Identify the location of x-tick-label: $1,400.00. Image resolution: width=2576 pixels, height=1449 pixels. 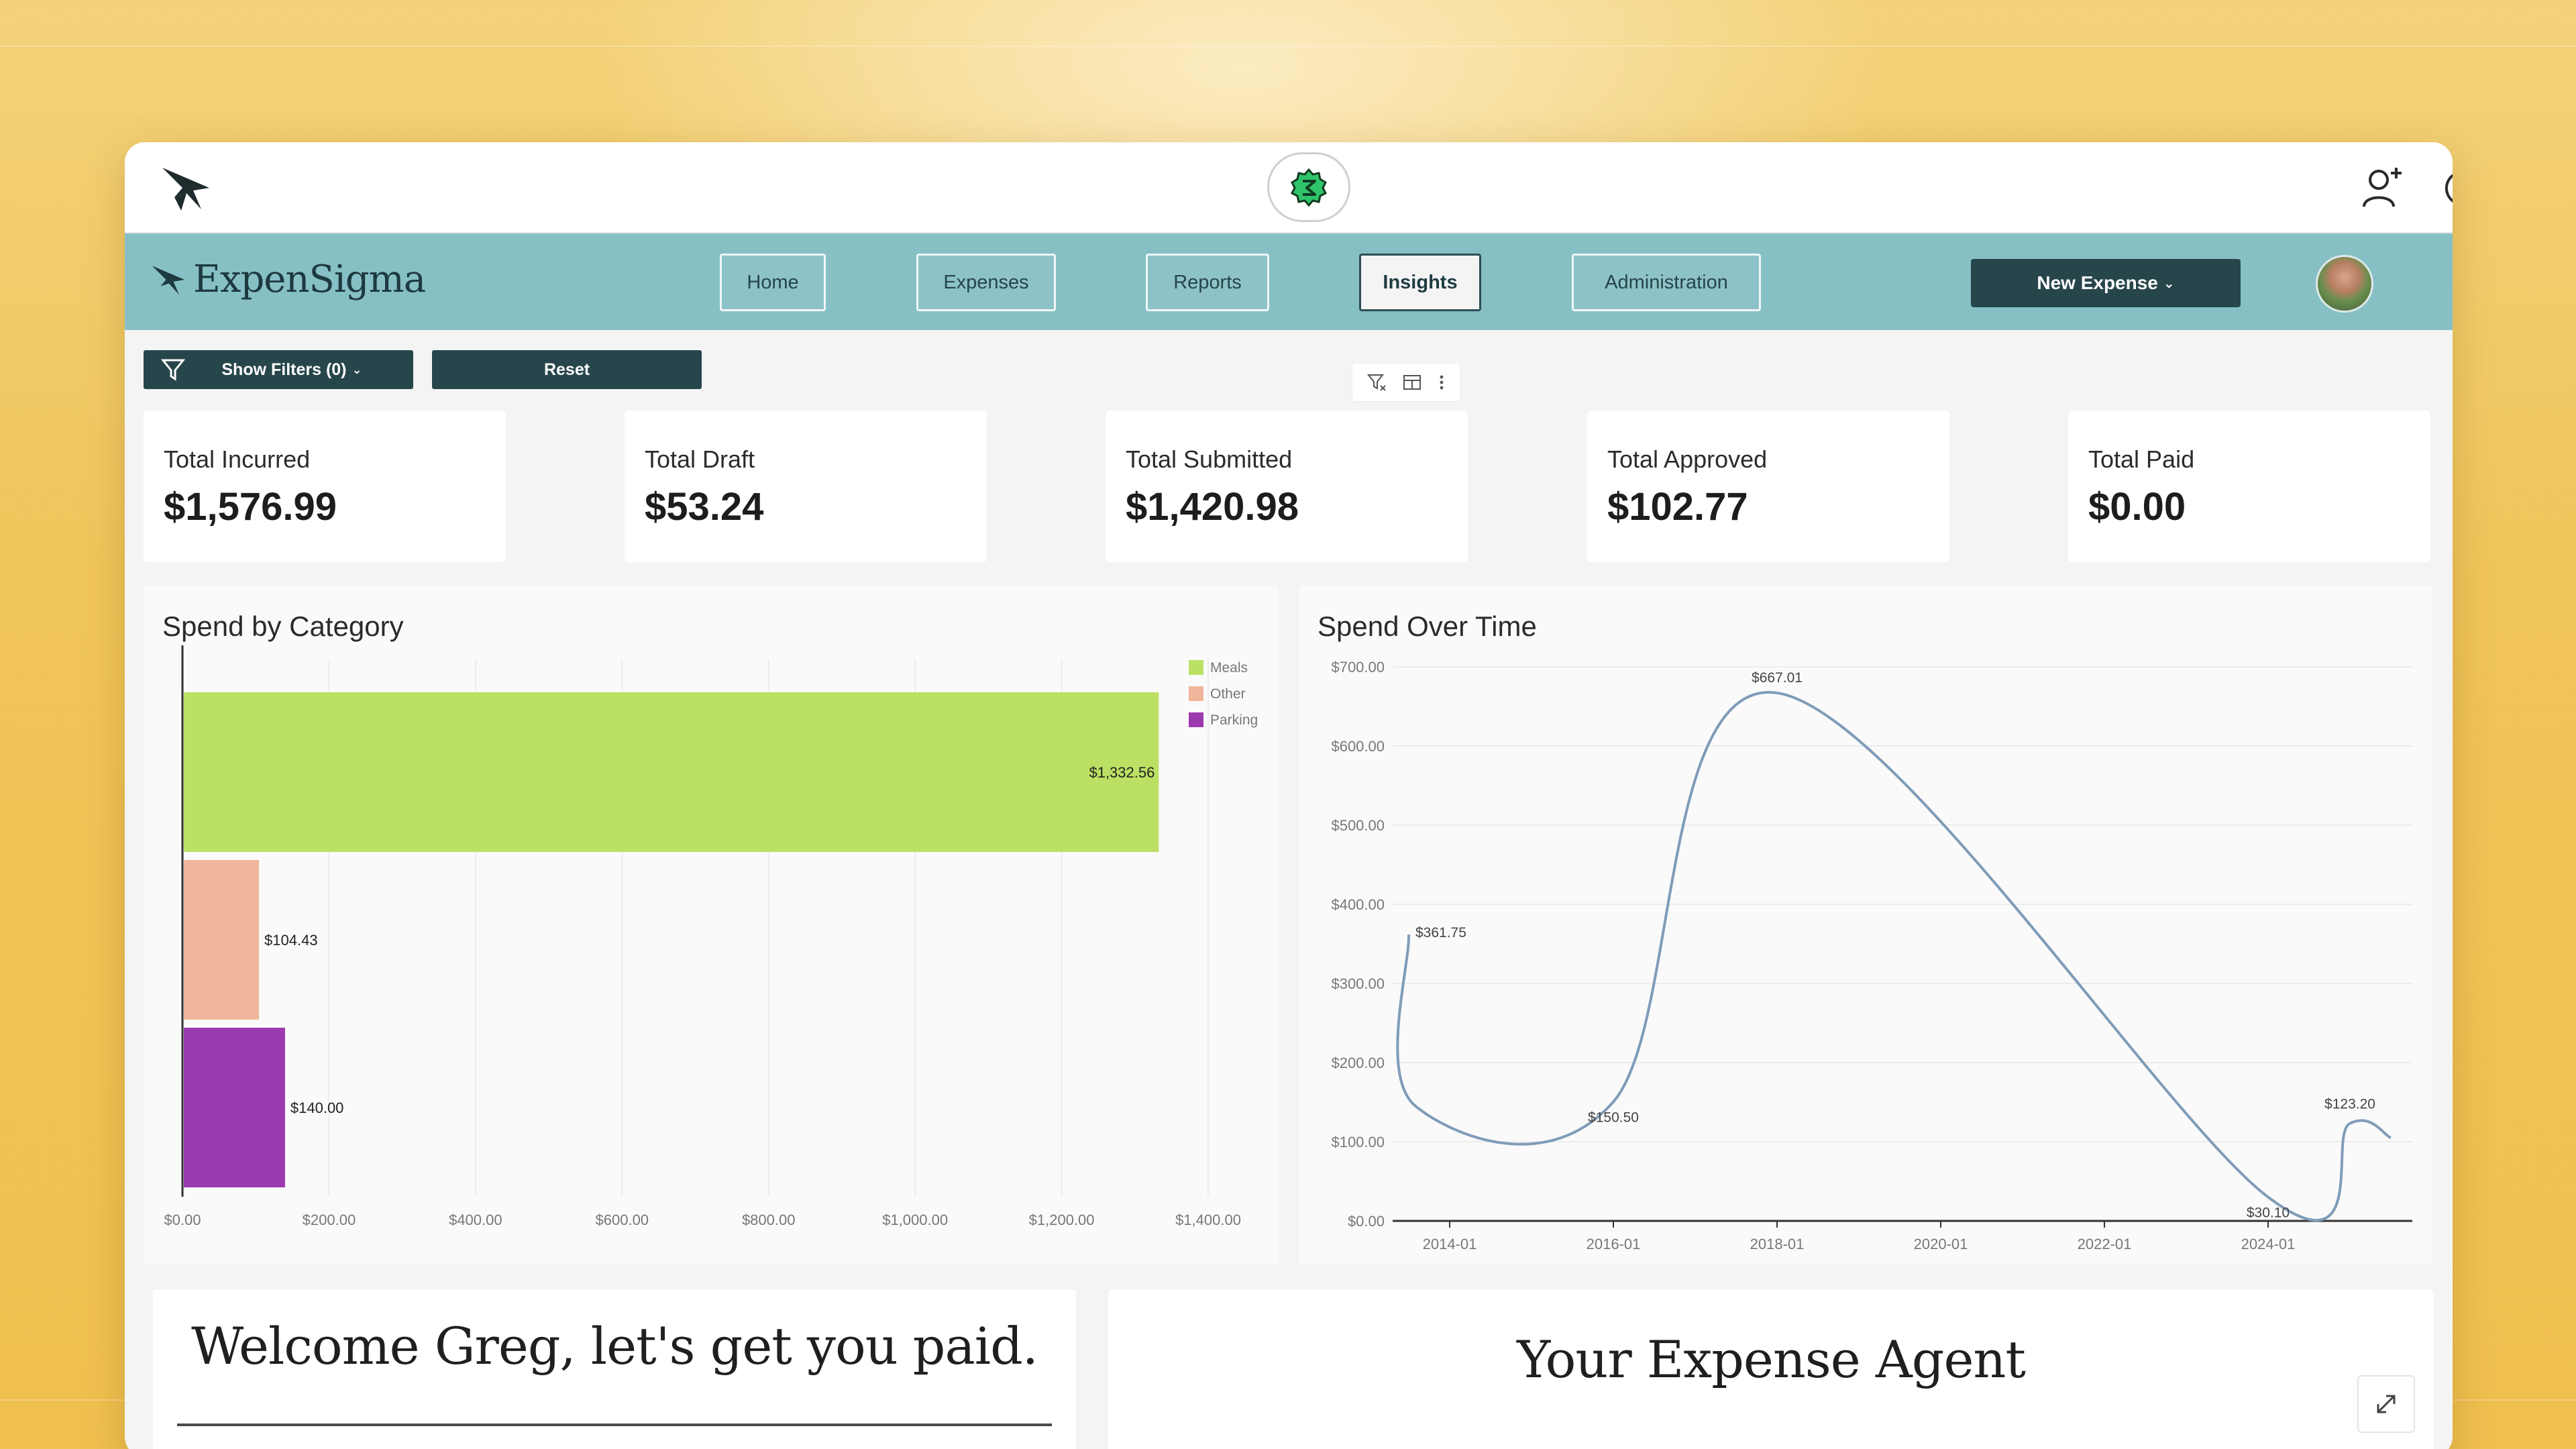
(1208, 1220).